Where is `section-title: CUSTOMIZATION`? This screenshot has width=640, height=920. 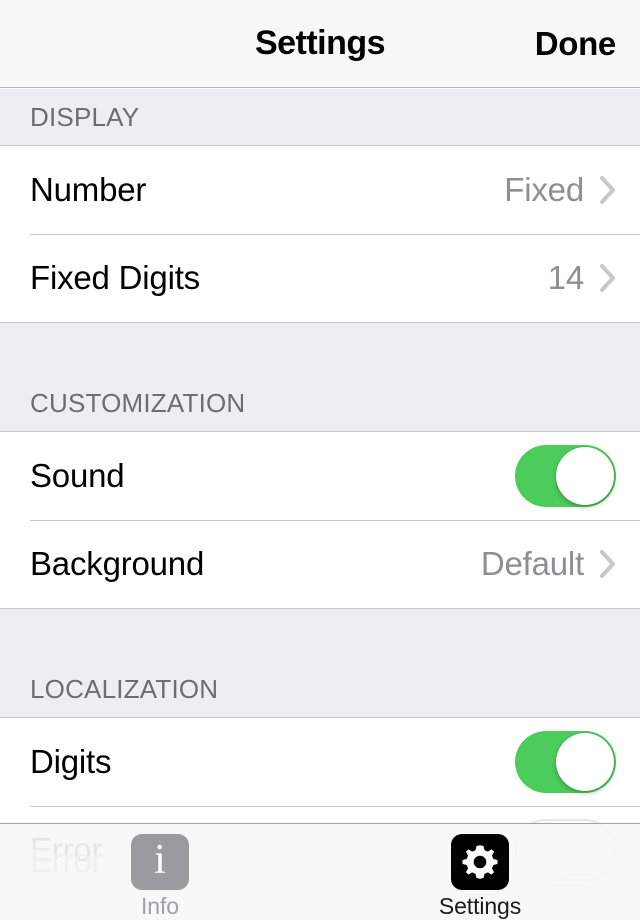 section-title: CUSTOMIZATION is located at coordinates (138, 403).